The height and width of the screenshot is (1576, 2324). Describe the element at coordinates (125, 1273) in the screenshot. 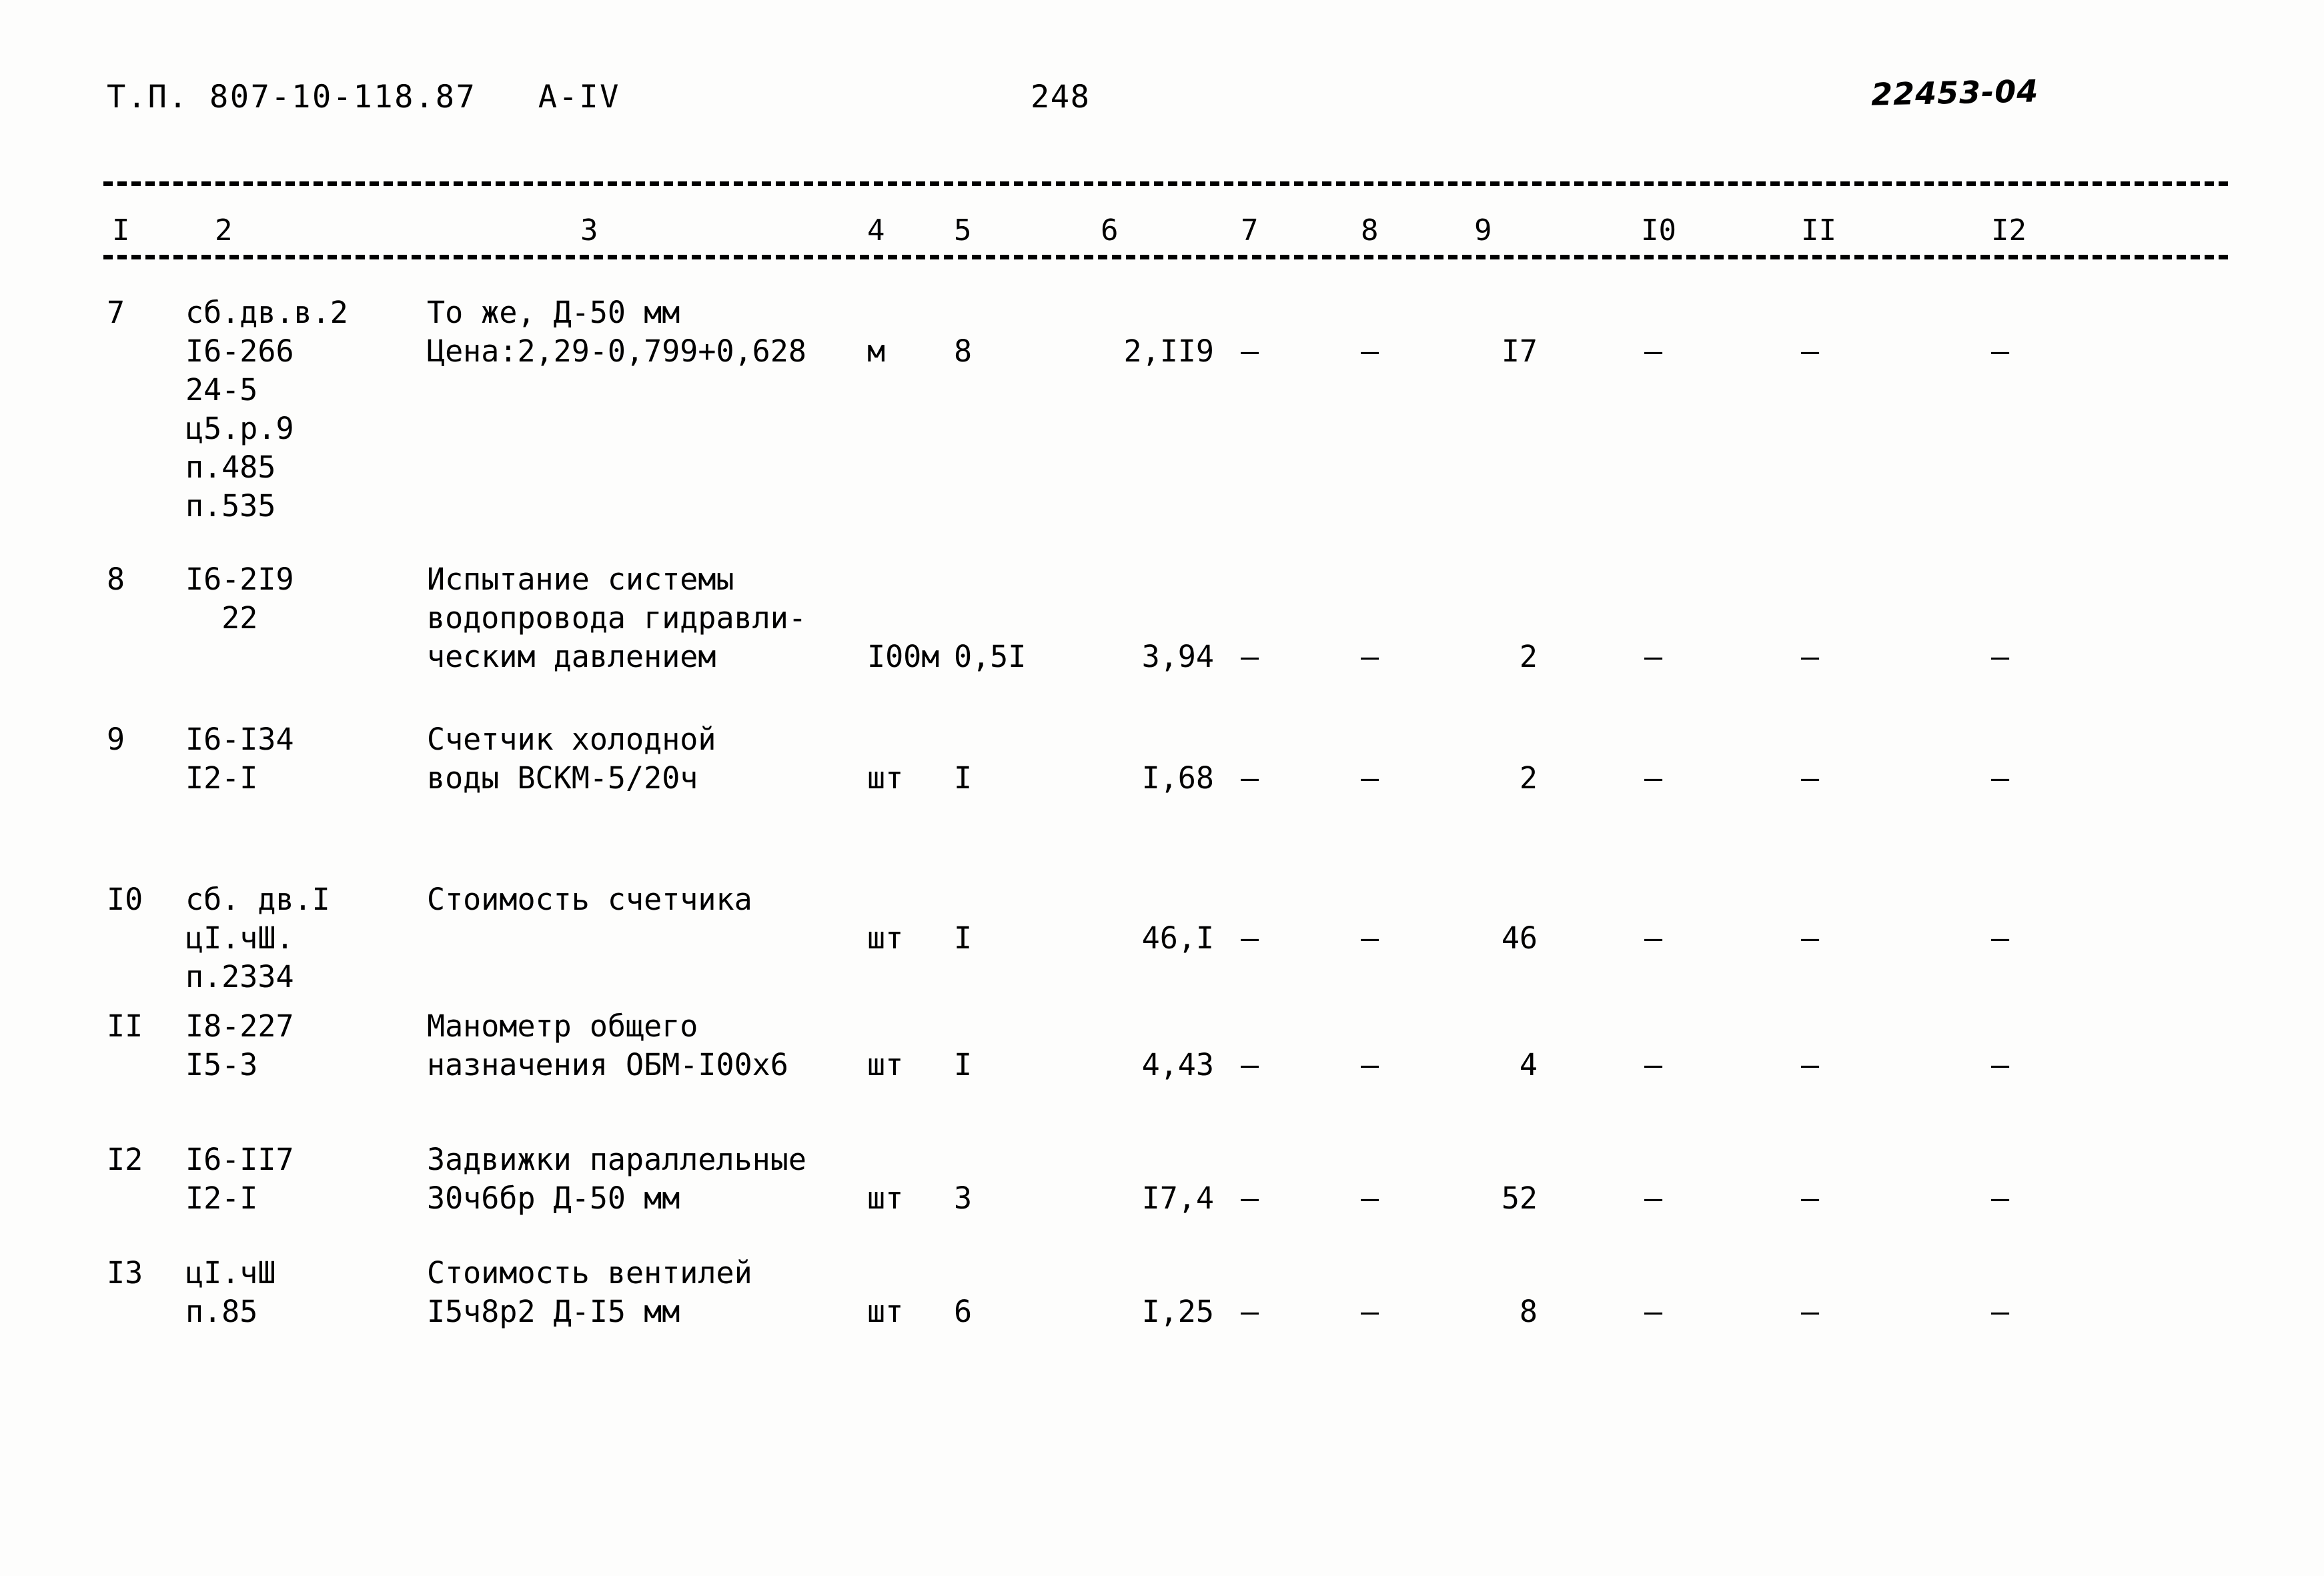

I see `row-number: I3` at that location.